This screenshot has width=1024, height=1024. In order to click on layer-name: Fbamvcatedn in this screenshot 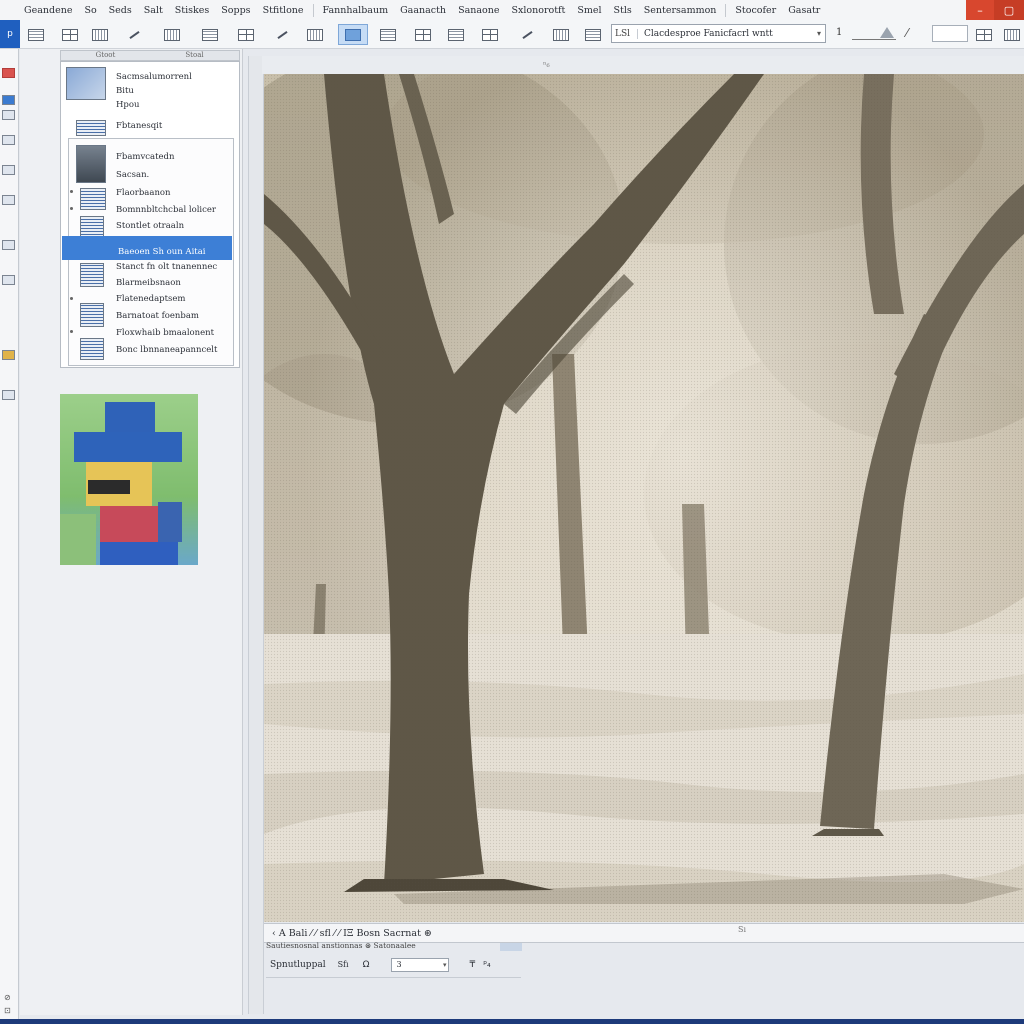, I will do `click(145, 157)`.